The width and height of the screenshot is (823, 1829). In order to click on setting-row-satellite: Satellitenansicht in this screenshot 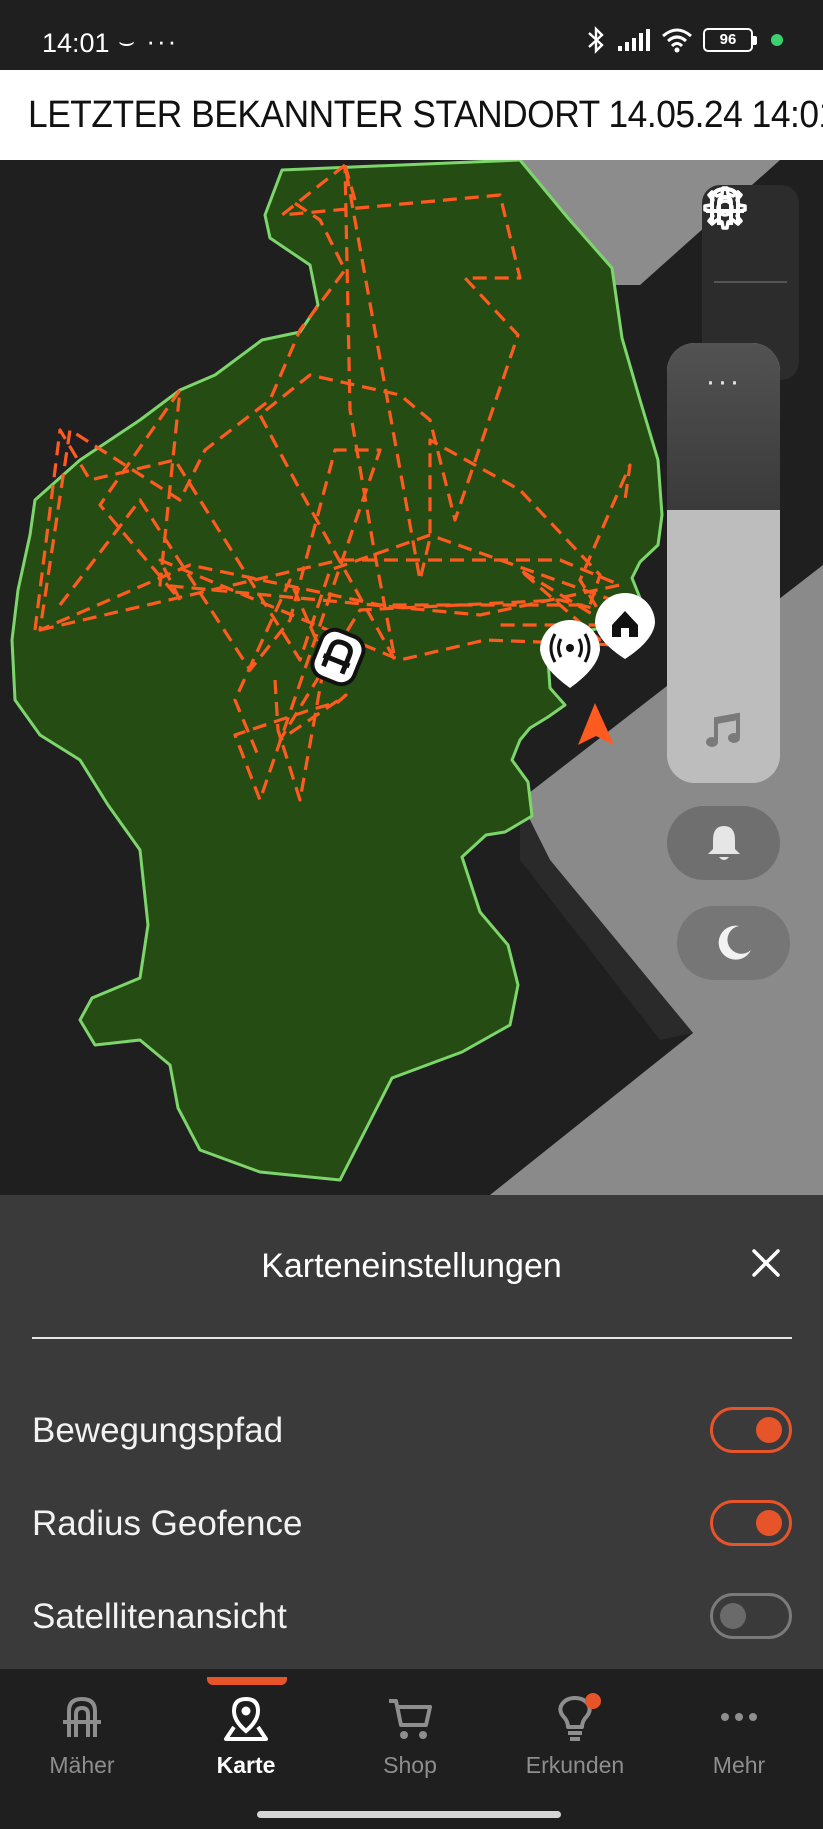, I will do `click(412, 1616)`.